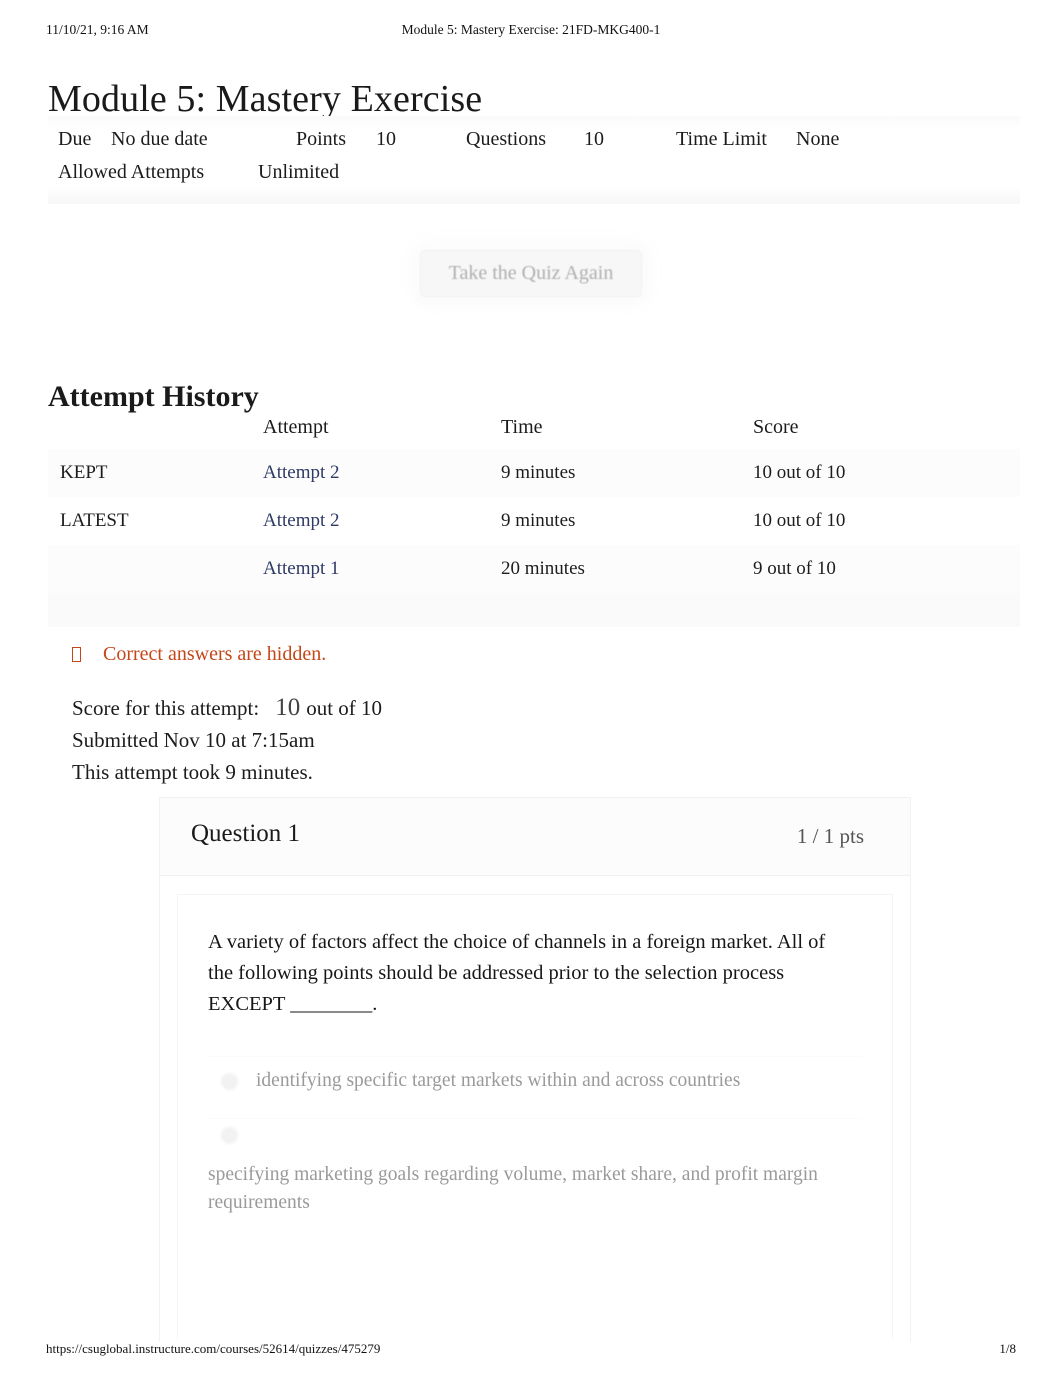 Image resolution: width=1062 pixels, height=1377 pixels. Describe the element at coordinates (265, 99) in the screenshot. I see `page-title: Module 5: Mastery Exercise` at that location.